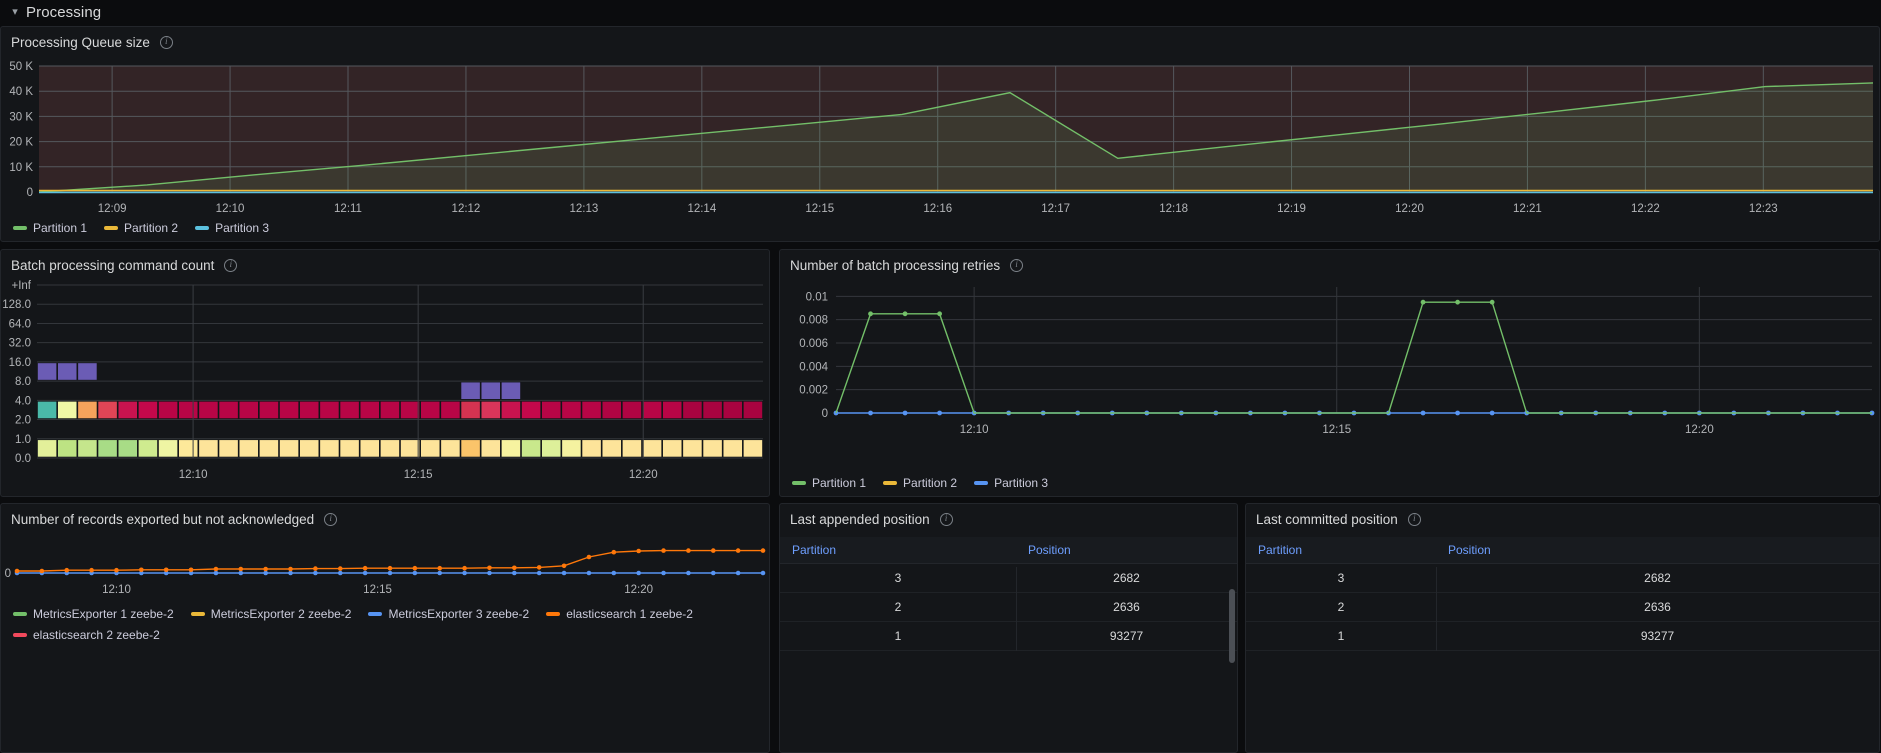 This screenshot has width=1881, height=753. I want to click on x-axis-tick: 12:21, so click(1527, 209).